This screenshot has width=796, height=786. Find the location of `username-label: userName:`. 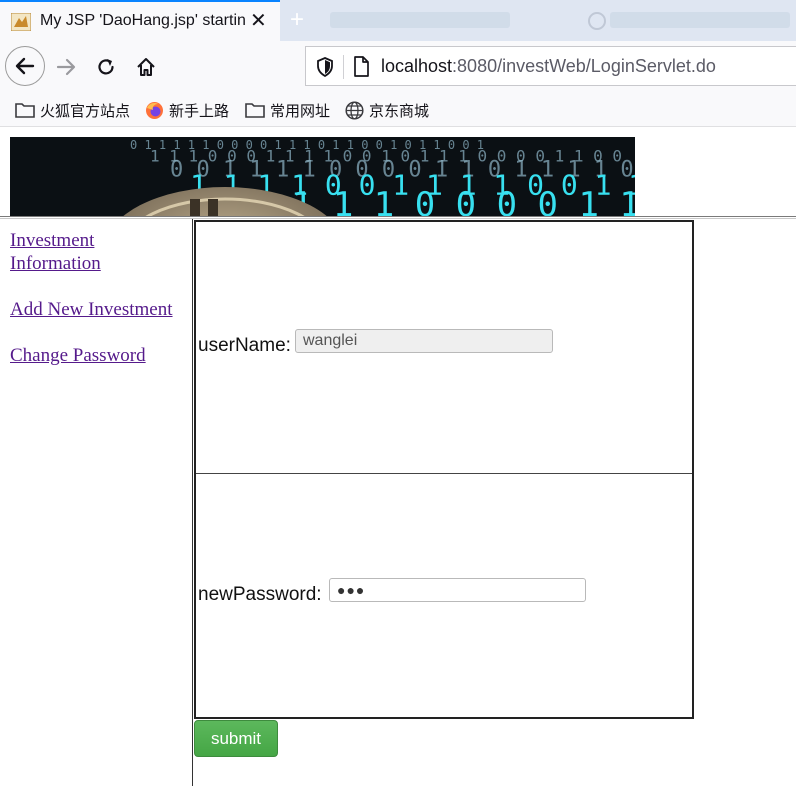

username-label: userName: is located at coordinates (244, 345).